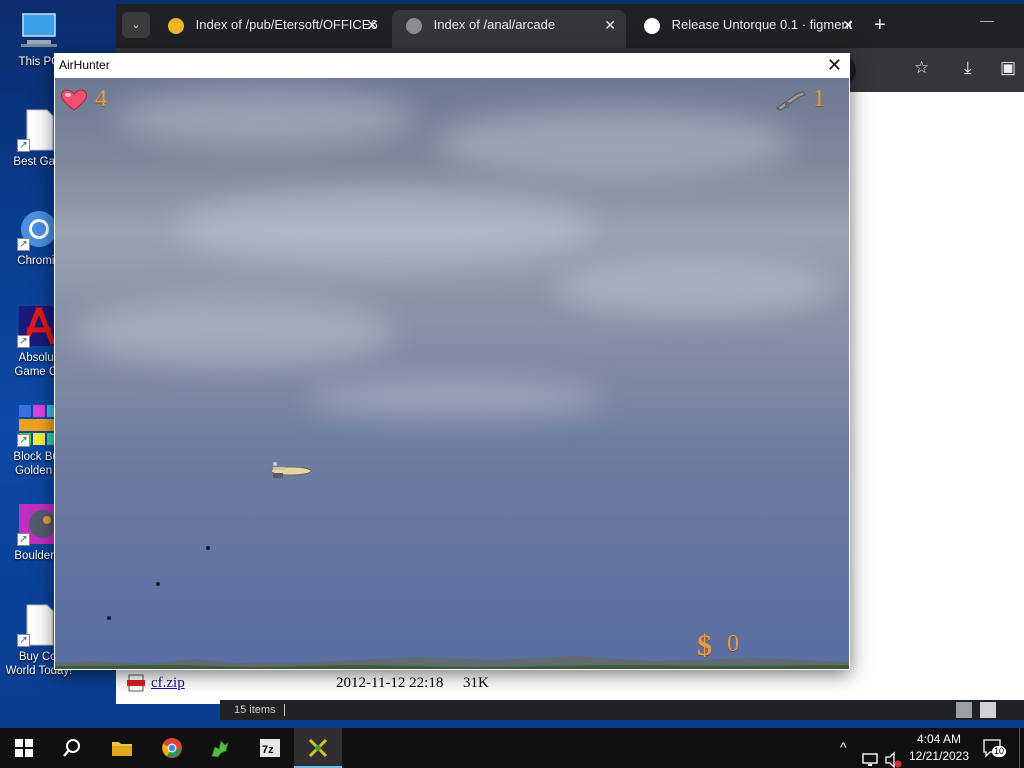 The width and height of the screenshot is (1024, 768). What do you see at coordinates (791, 101) in the screenshot?
I see `rifle-icon` at bounding box center [791, 101].